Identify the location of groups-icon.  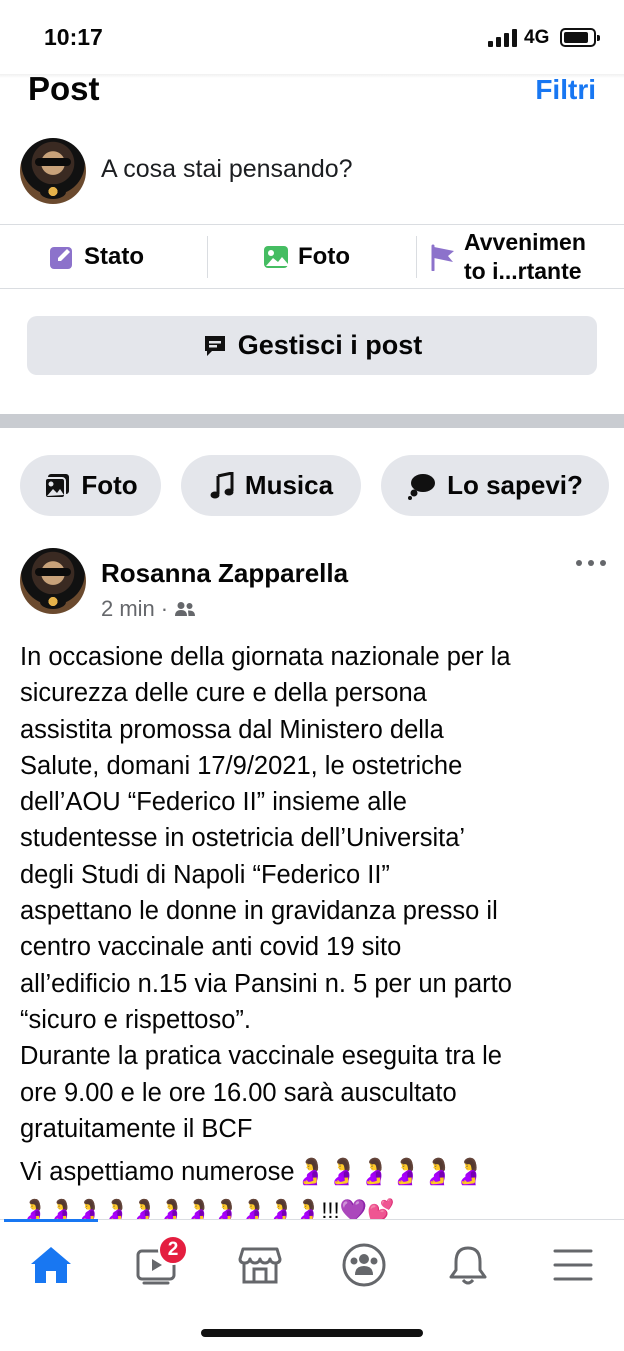
(364, 1265).